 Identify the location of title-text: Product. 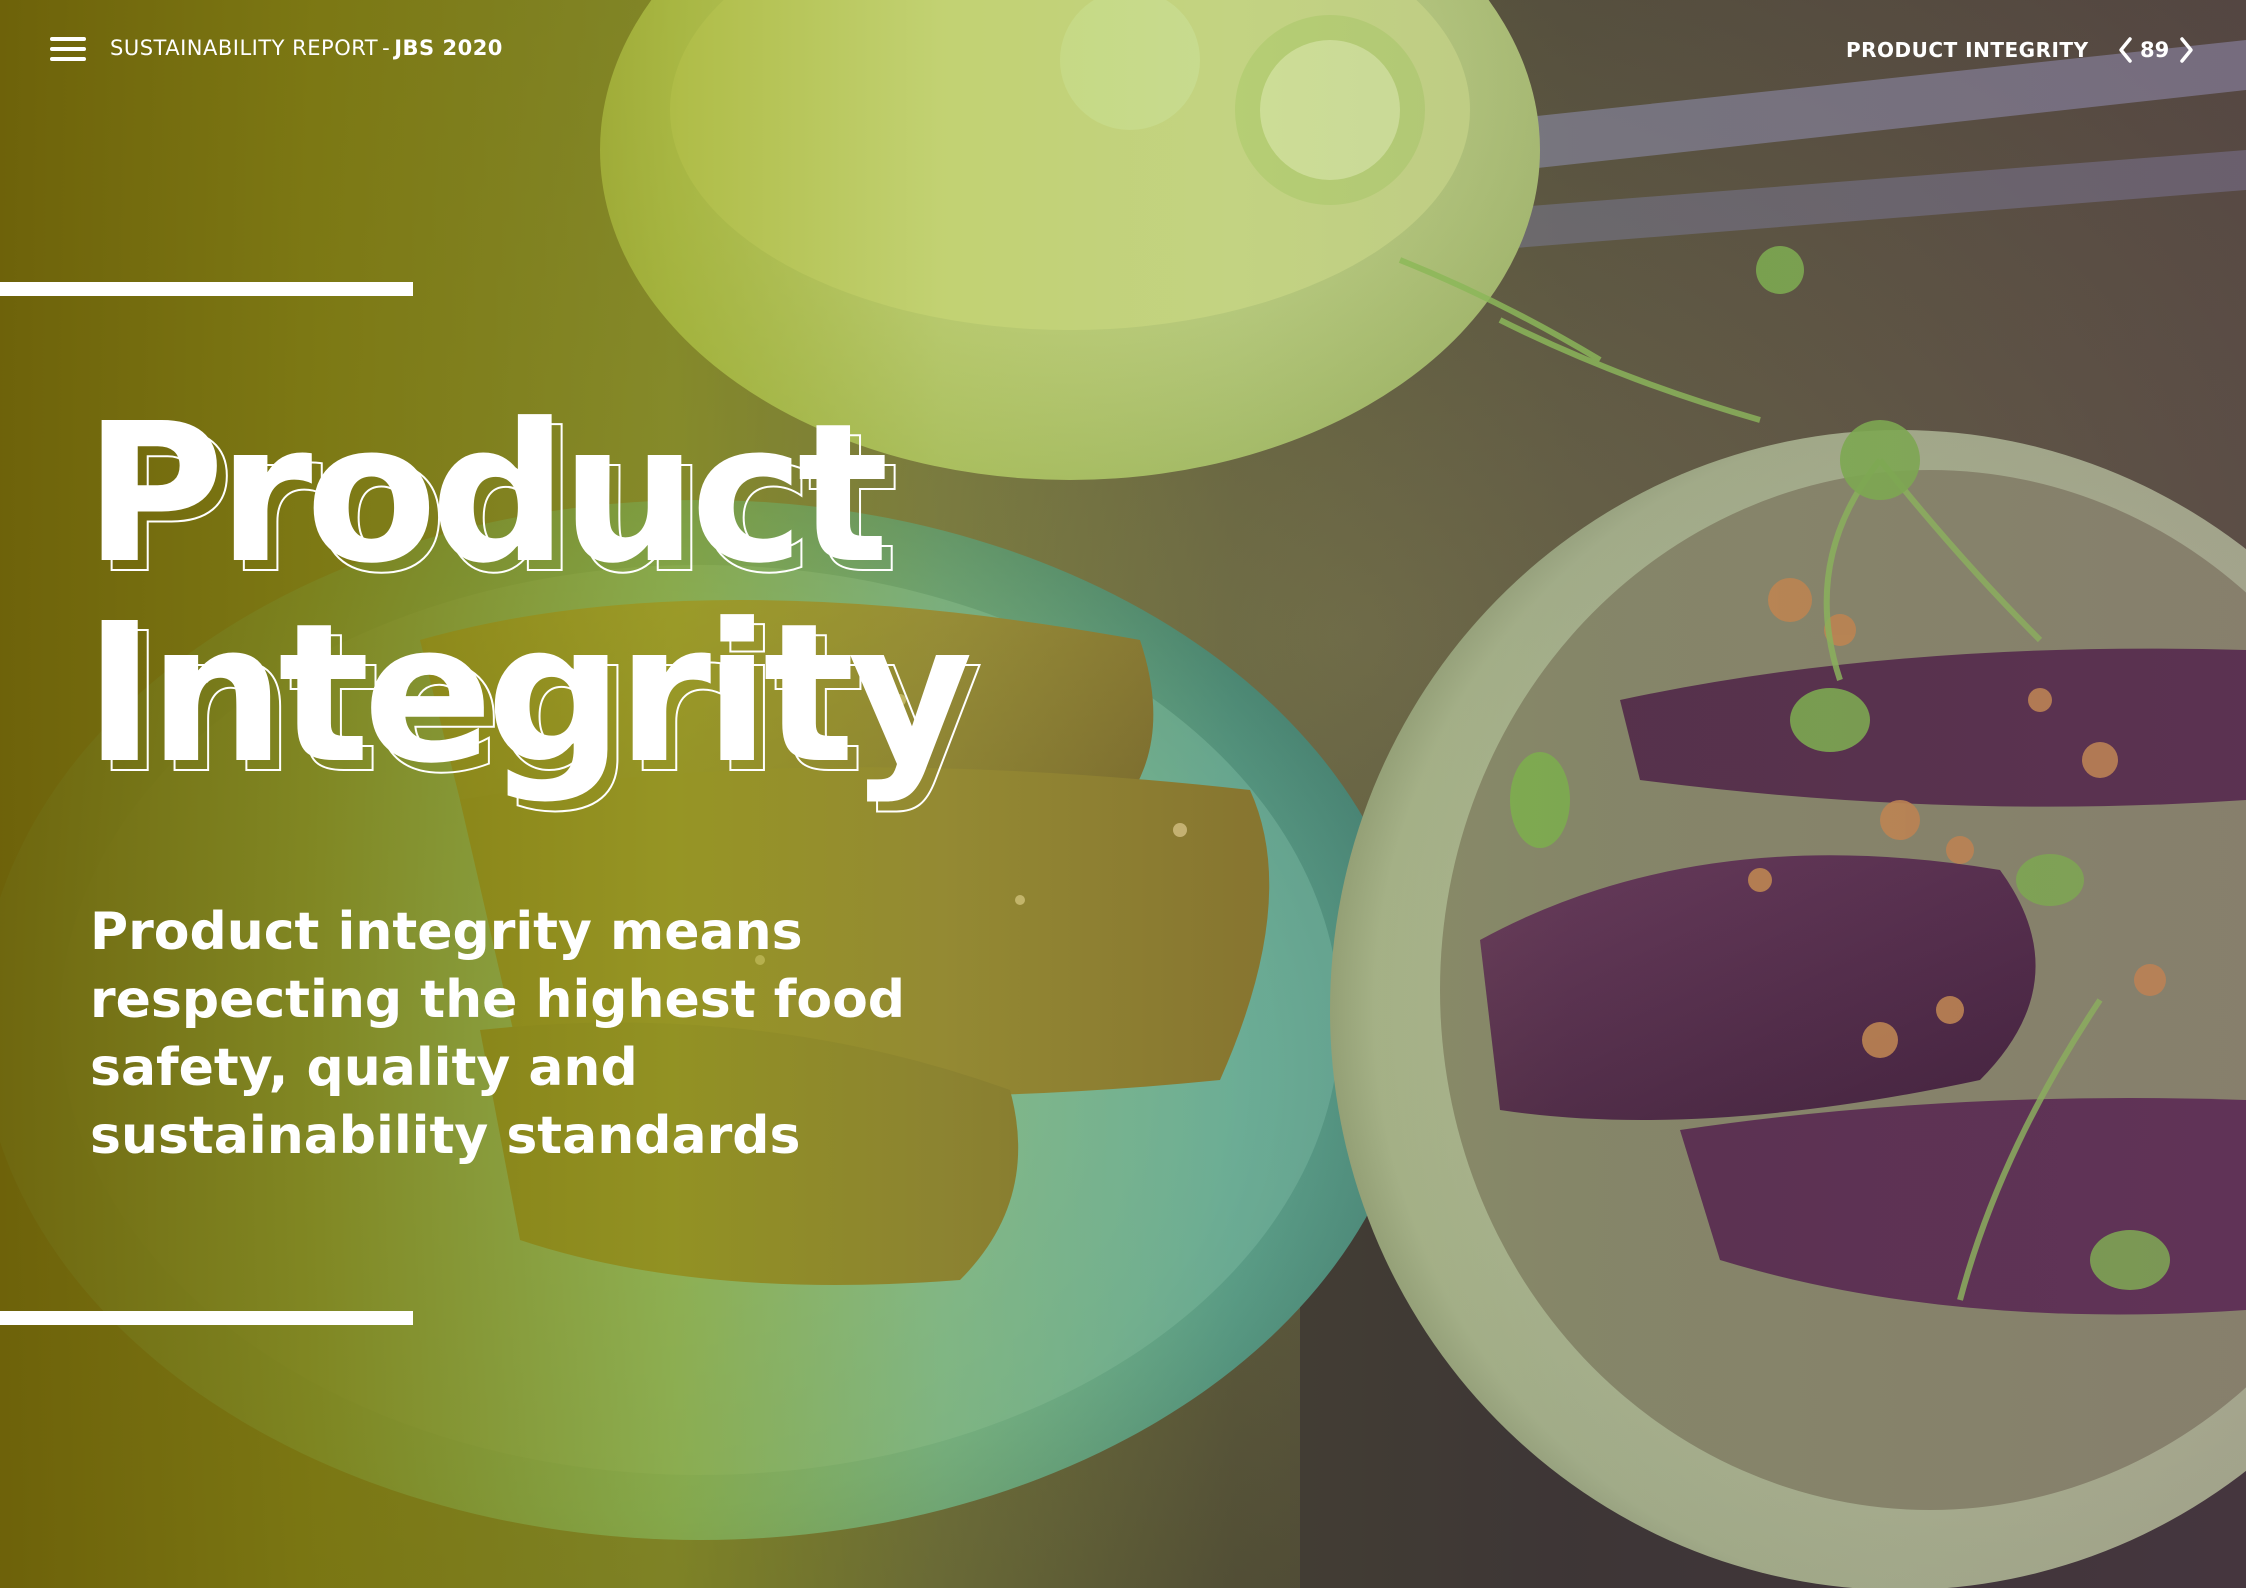
(486, 494).